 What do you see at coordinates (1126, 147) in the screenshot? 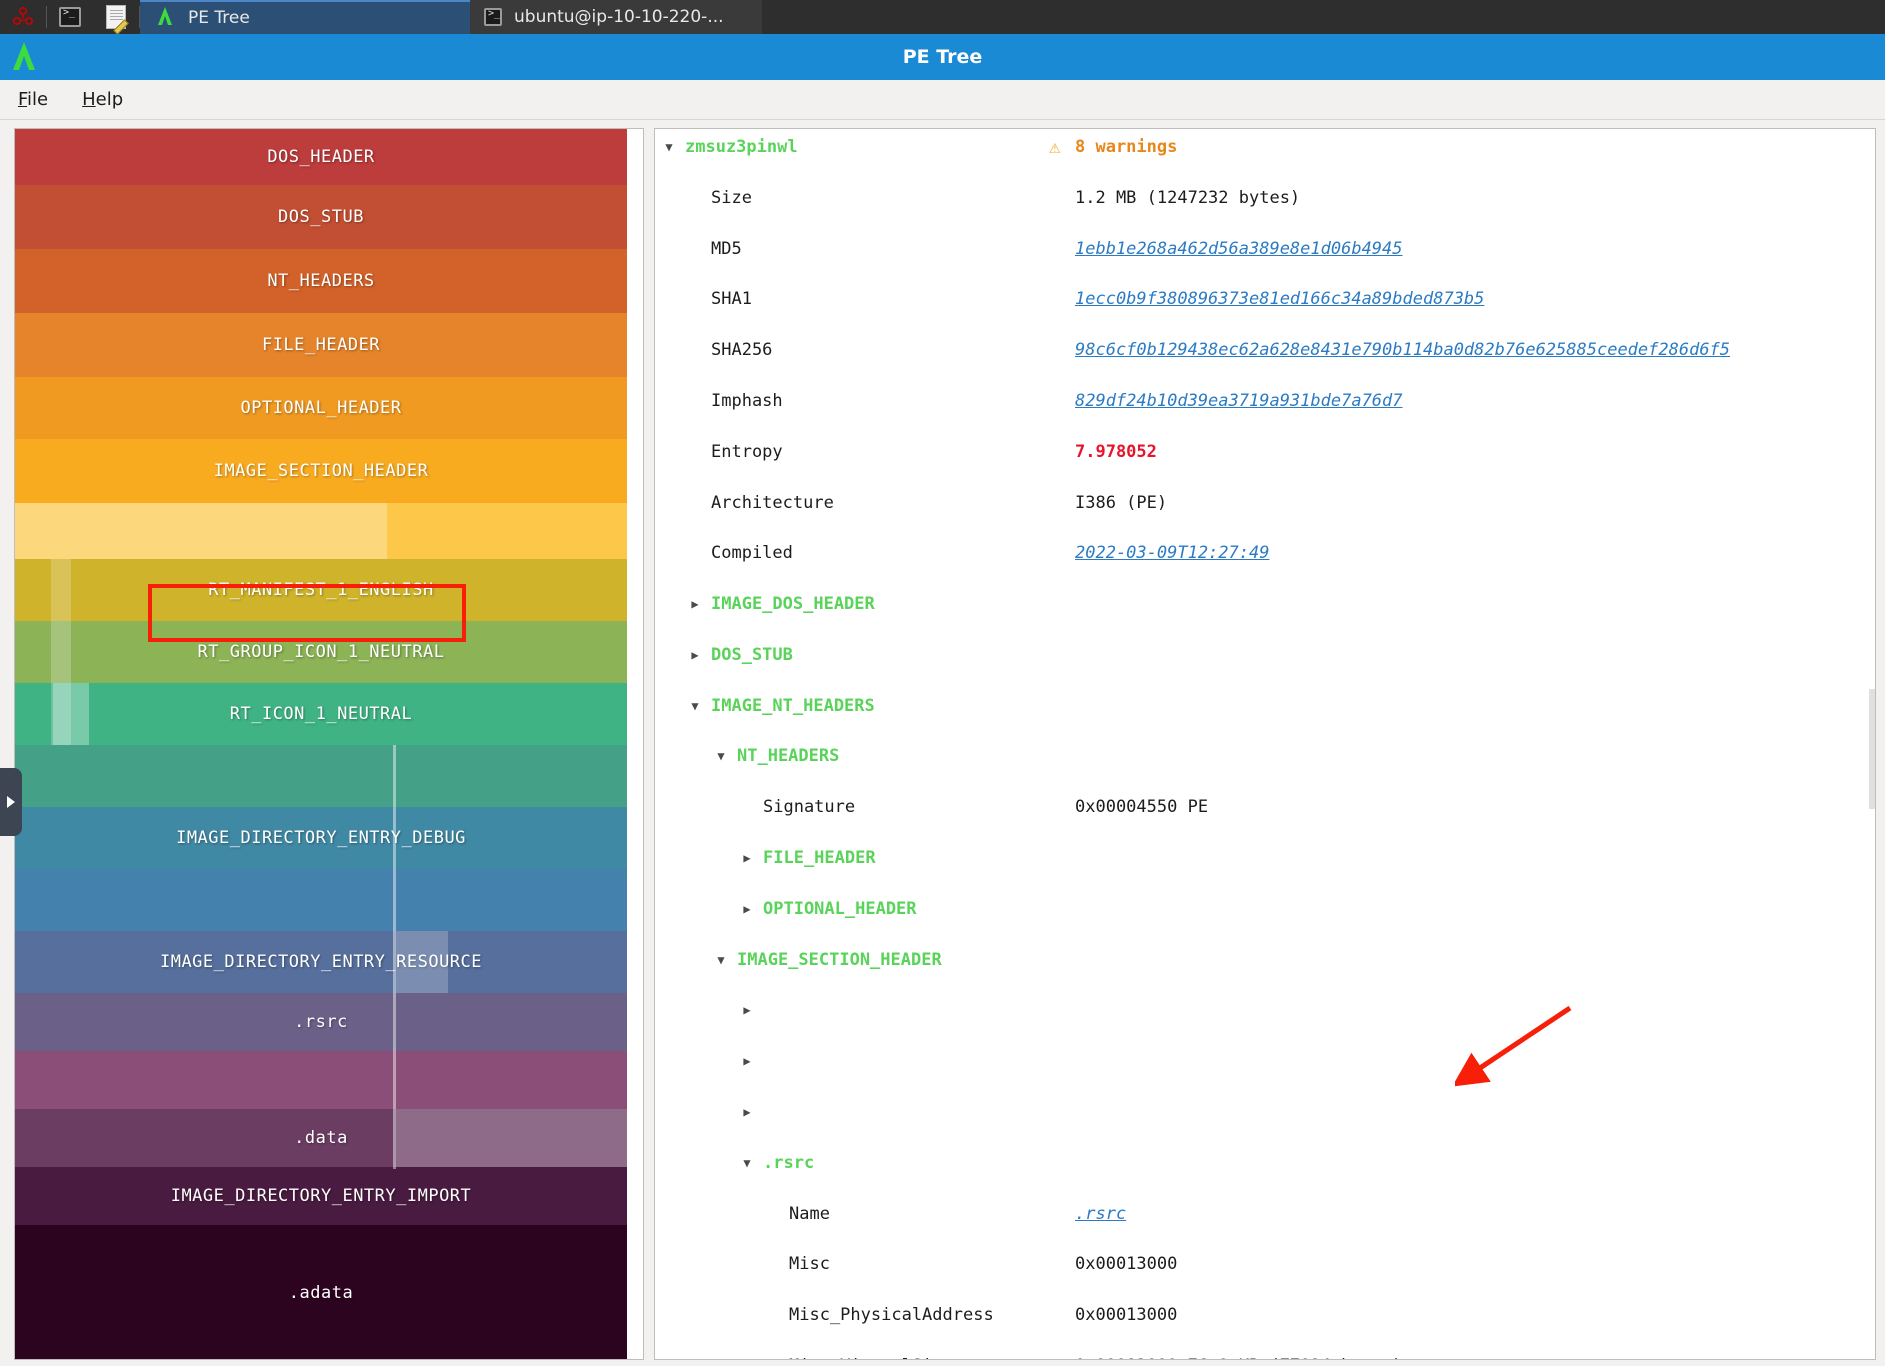
I see `tree-row-value: 8 warnings` at bounding box center [1126, 147].